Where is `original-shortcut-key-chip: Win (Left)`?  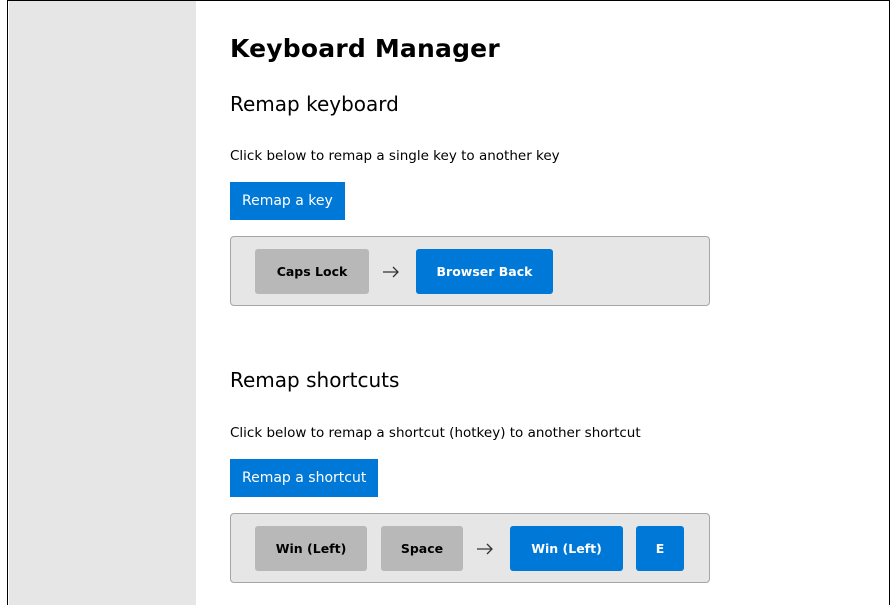
original-shortcut-key-chip: Win (Left) is located at coordinates (311, 548).